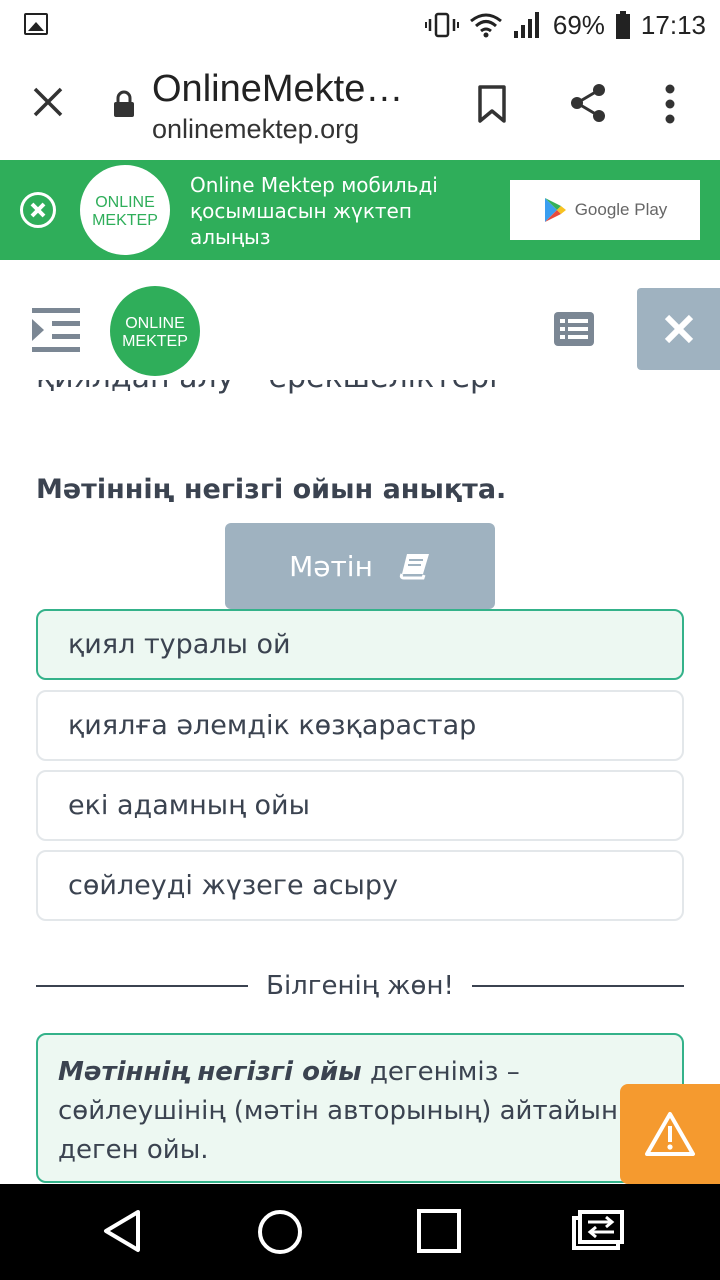  What do you see at coordinates (555, 210) in the screenshot?
I see `google-play-icon` at bounding box center [555, 210].